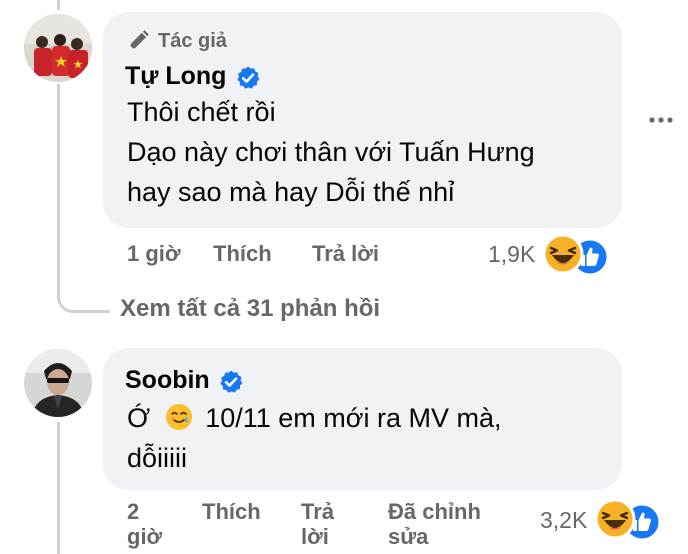 The height and width of the screenshot is (554, 688). Describe the element at coordinates (154, 254) in the screenshot. I see `comment-timestamp: 1 giờ` at that location.